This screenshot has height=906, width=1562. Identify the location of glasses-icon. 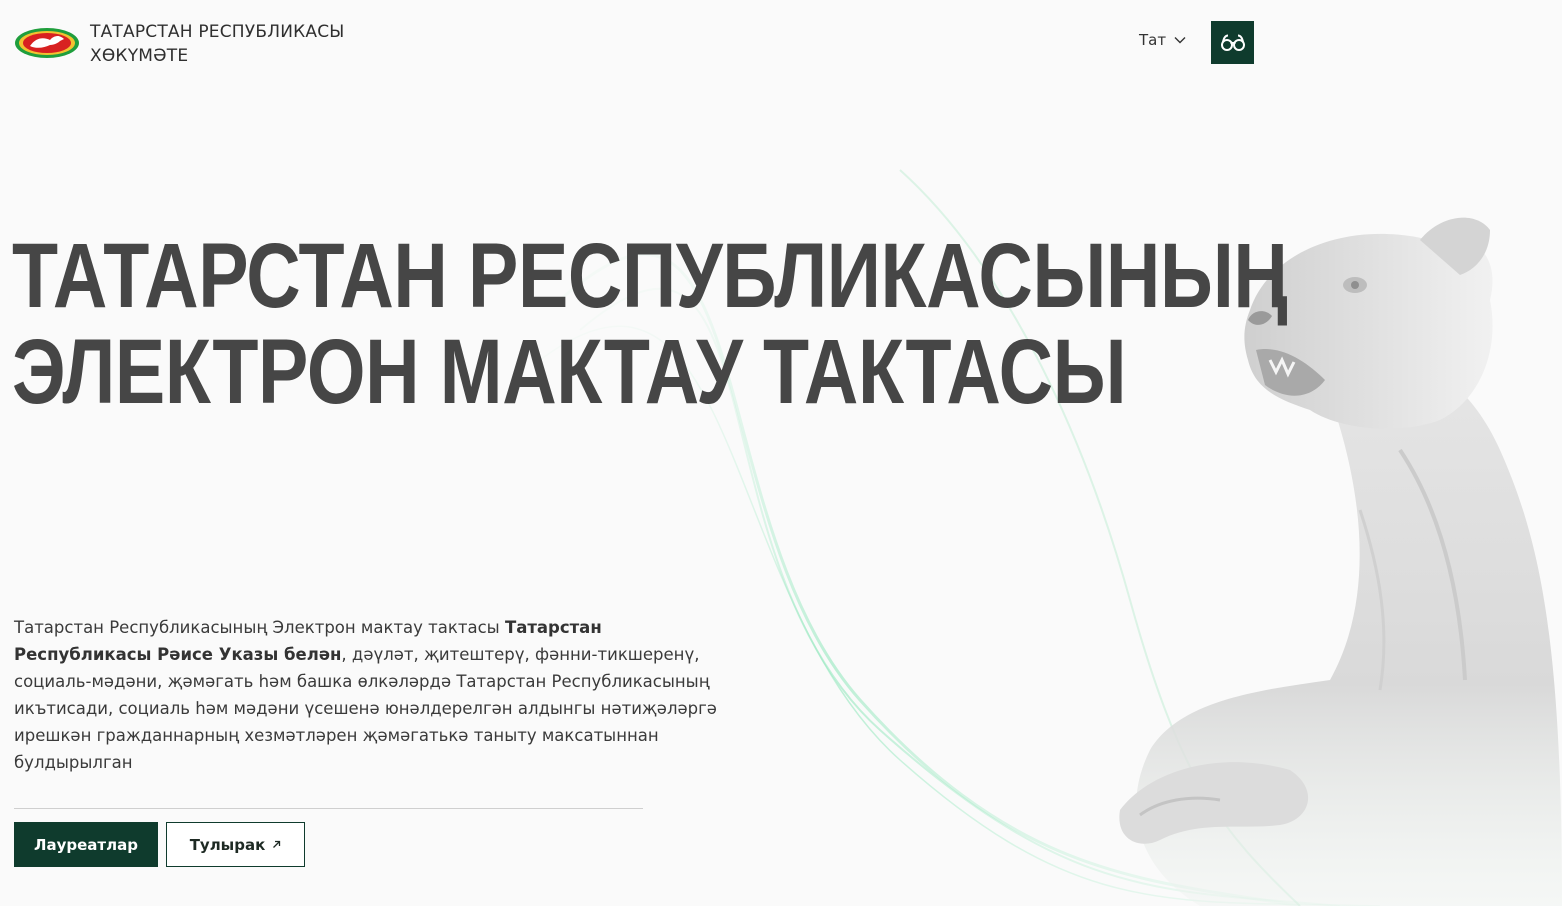
(1232, 42).